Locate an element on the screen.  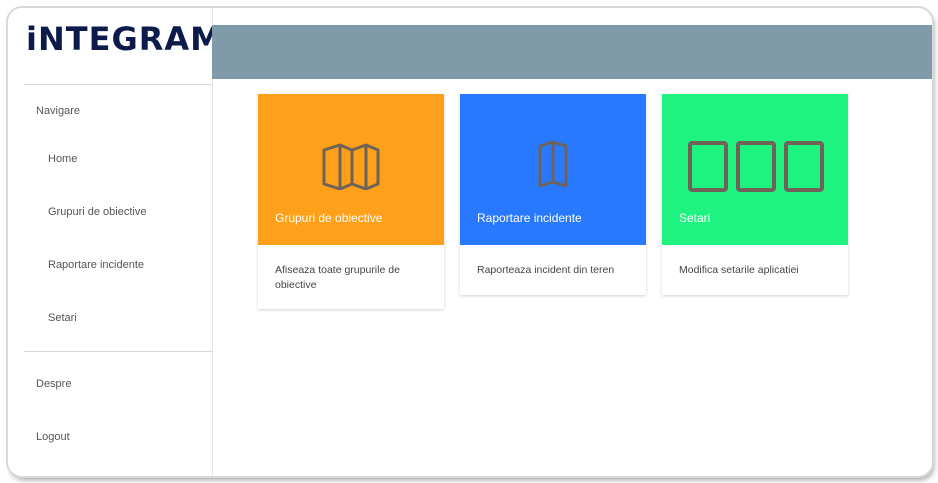
card-setari: Setari Modifica setarile aplicatiei is located at coordinates (755, 194).